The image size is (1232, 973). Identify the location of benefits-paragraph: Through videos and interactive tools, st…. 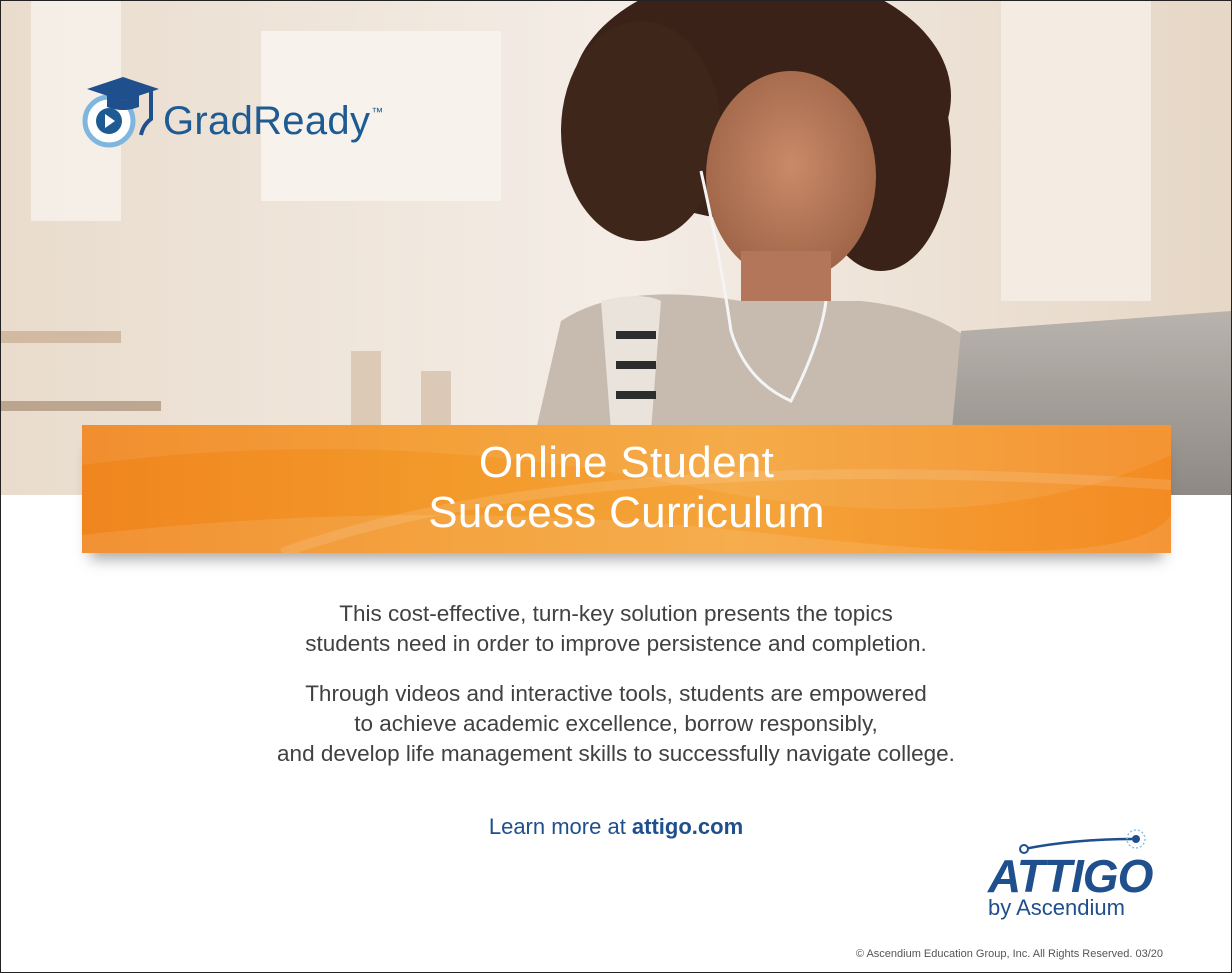
(616, 724).